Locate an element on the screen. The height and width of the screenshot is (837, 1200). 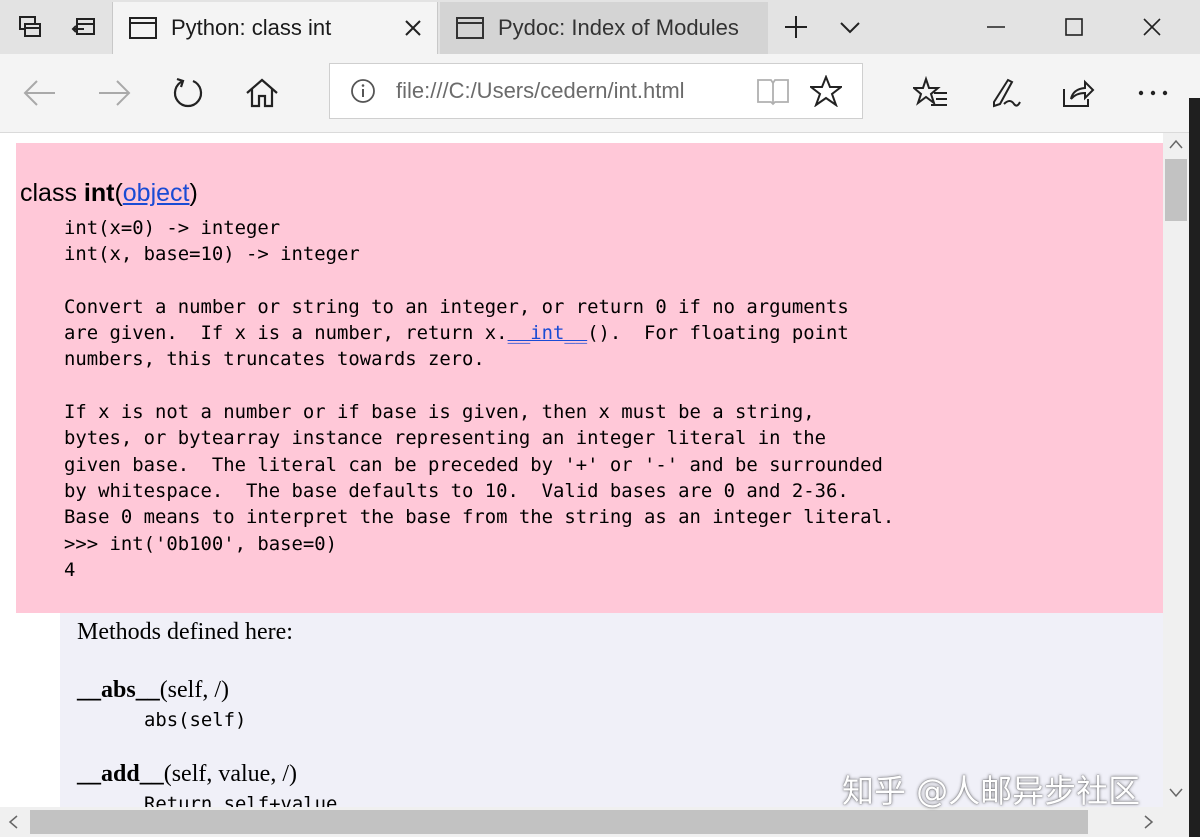
info-icon is located at coordinates (363, 91).